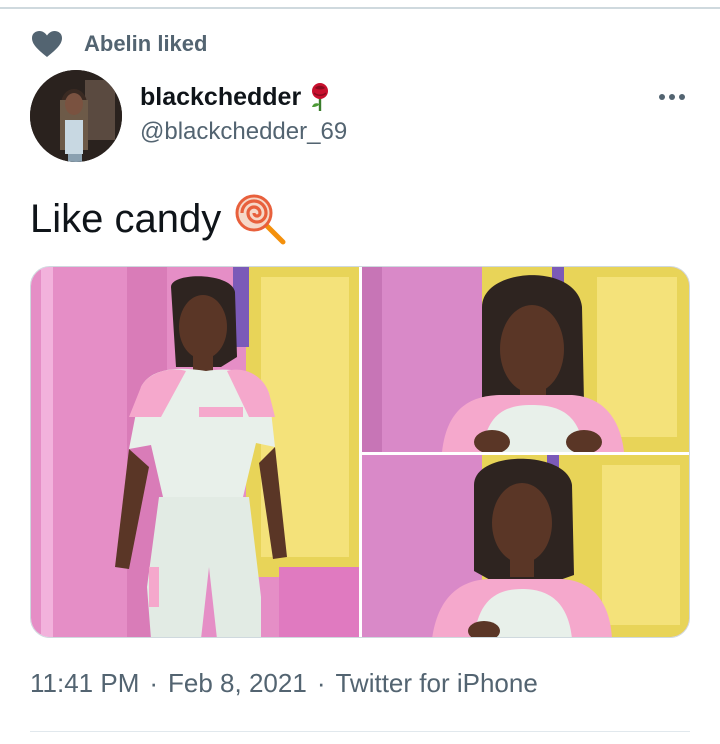 The height and width of the screenshot is (744, 720). Describe the element at coordinates (220, 97) in the screenshot. I see `author-display-name: blackchedder` at that location.